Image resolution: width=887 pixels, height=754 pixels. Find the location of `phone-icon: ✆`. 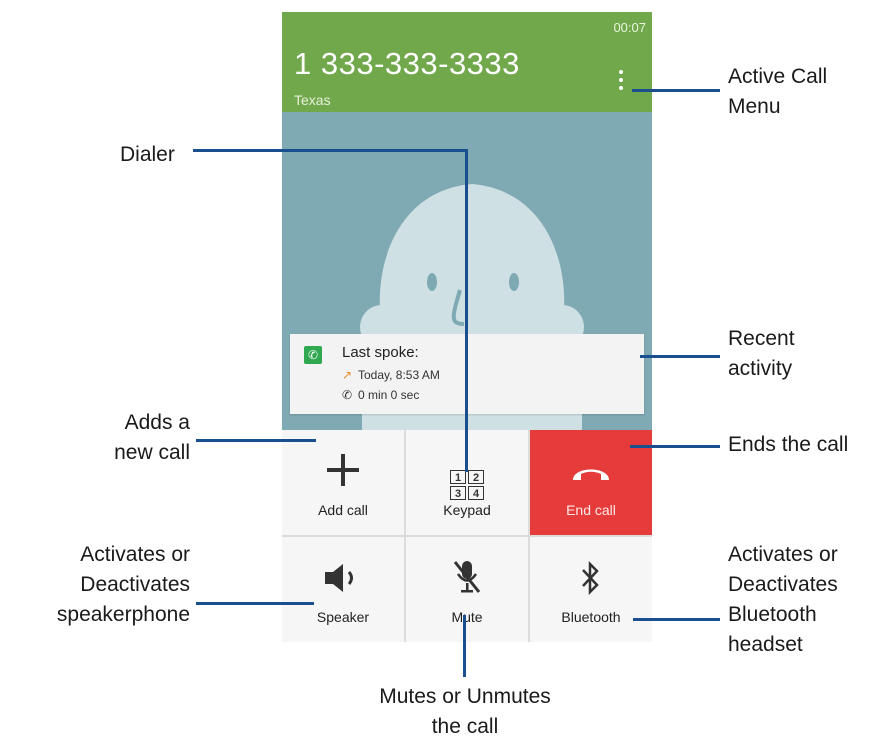

phone-icon: ✆ is located at coordinates (313, 355).